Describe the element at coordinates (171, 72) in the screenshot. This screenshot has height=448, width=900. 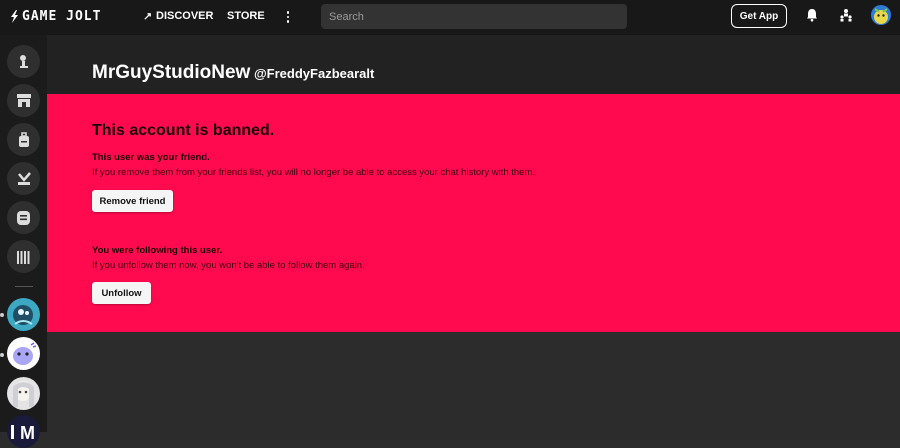
I see `profile-display-name: MrGuyStudioNew` at that location.